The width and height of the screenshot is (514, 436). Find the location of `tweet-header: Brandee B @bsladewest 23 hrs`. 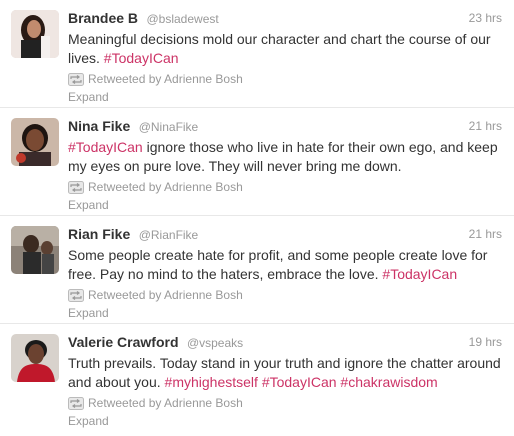

tweet-header: Brandee B @bsladewest 23 hrs is located at coordinates (285, 18).